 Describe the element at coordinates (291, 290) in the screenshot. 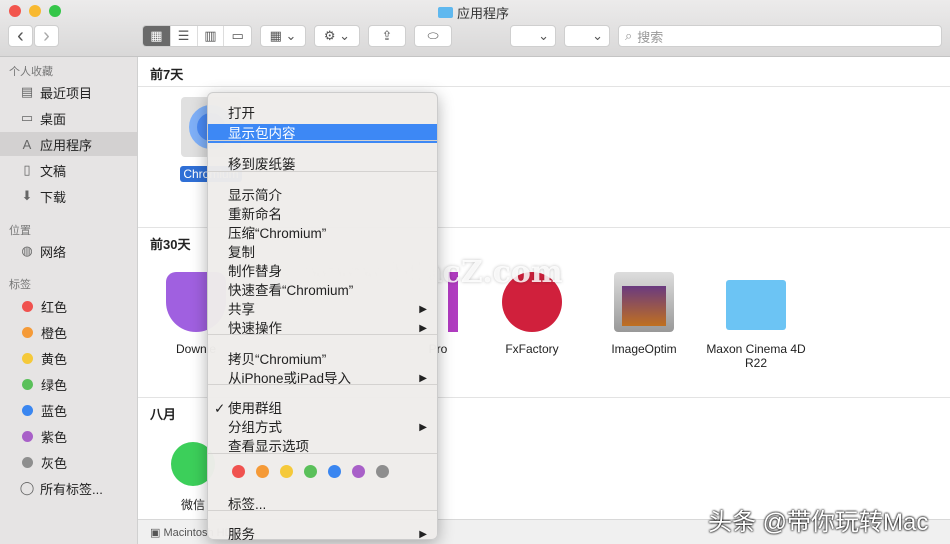

I see `menu-item-label: 快速查看“Chromium”` at that location.